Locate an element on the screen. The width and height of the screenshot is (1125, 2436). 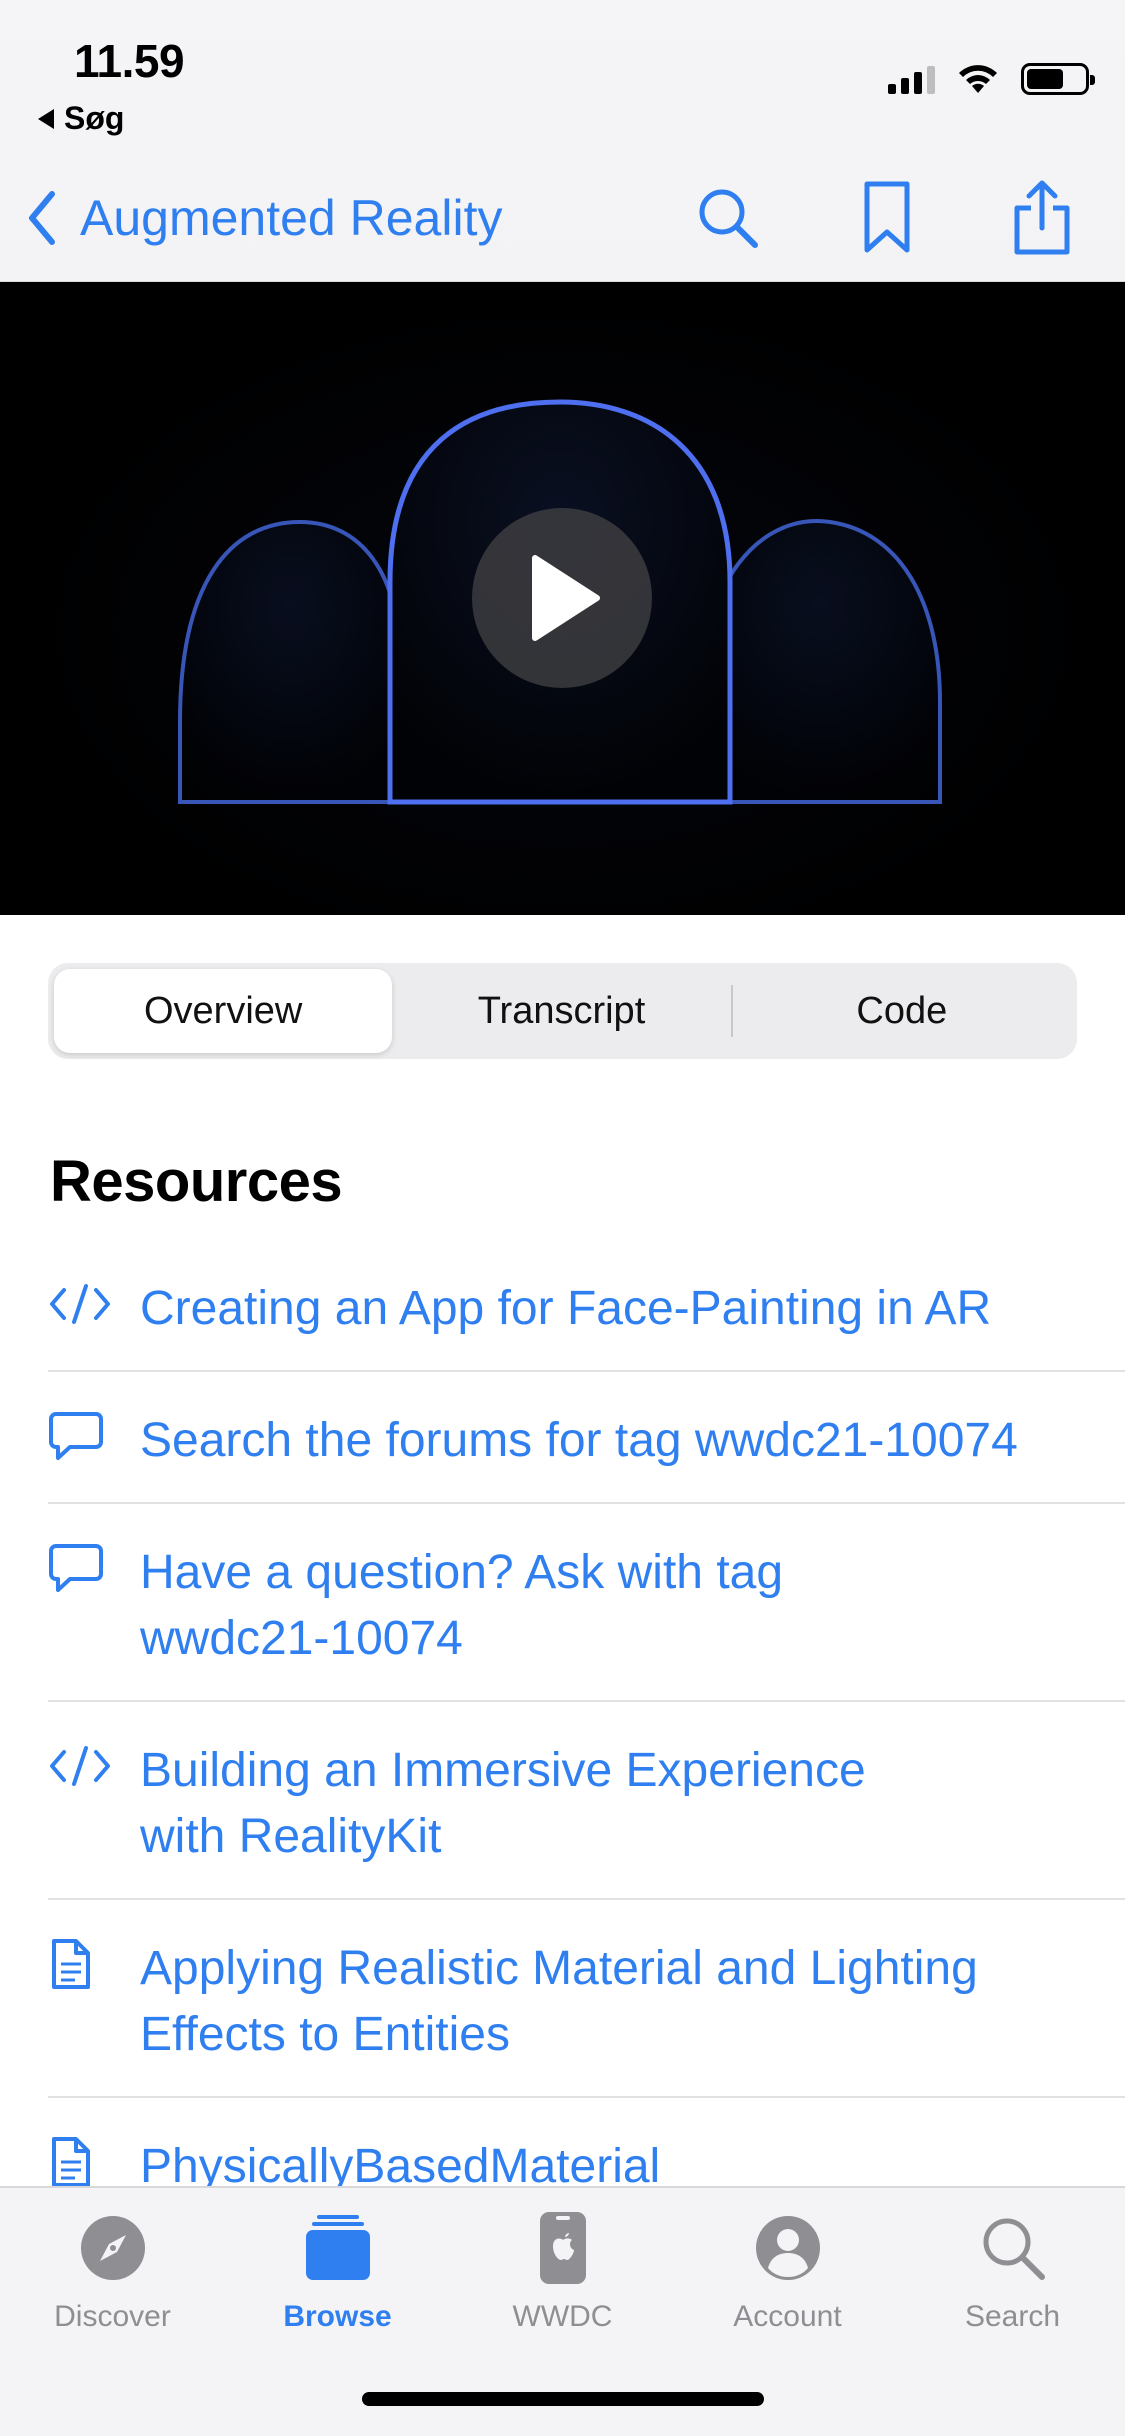
tab-account: Account is located at coordinates (787, 2271).